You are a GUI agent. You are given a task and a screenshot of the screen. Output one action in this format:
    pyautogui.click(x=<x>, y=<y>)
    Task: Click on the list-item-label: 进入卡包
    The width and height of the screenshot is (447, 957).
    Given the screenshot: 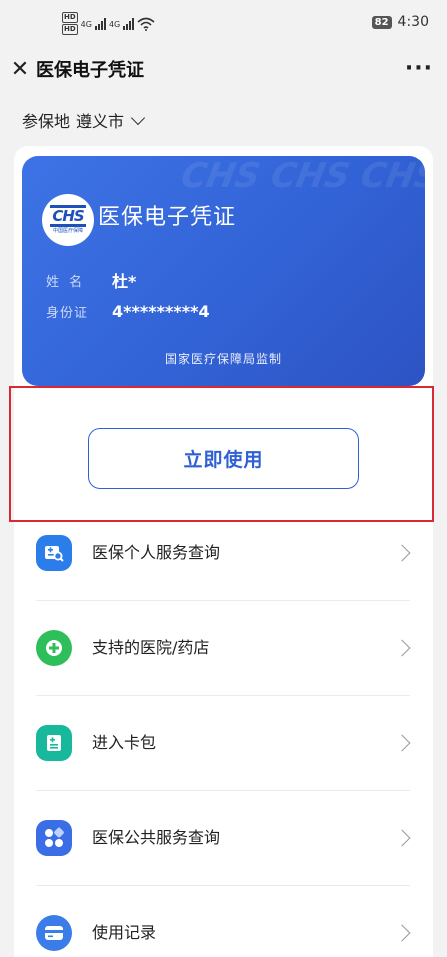 What is the action you would take?
    pyautogui.click(x=124, y=742)
    